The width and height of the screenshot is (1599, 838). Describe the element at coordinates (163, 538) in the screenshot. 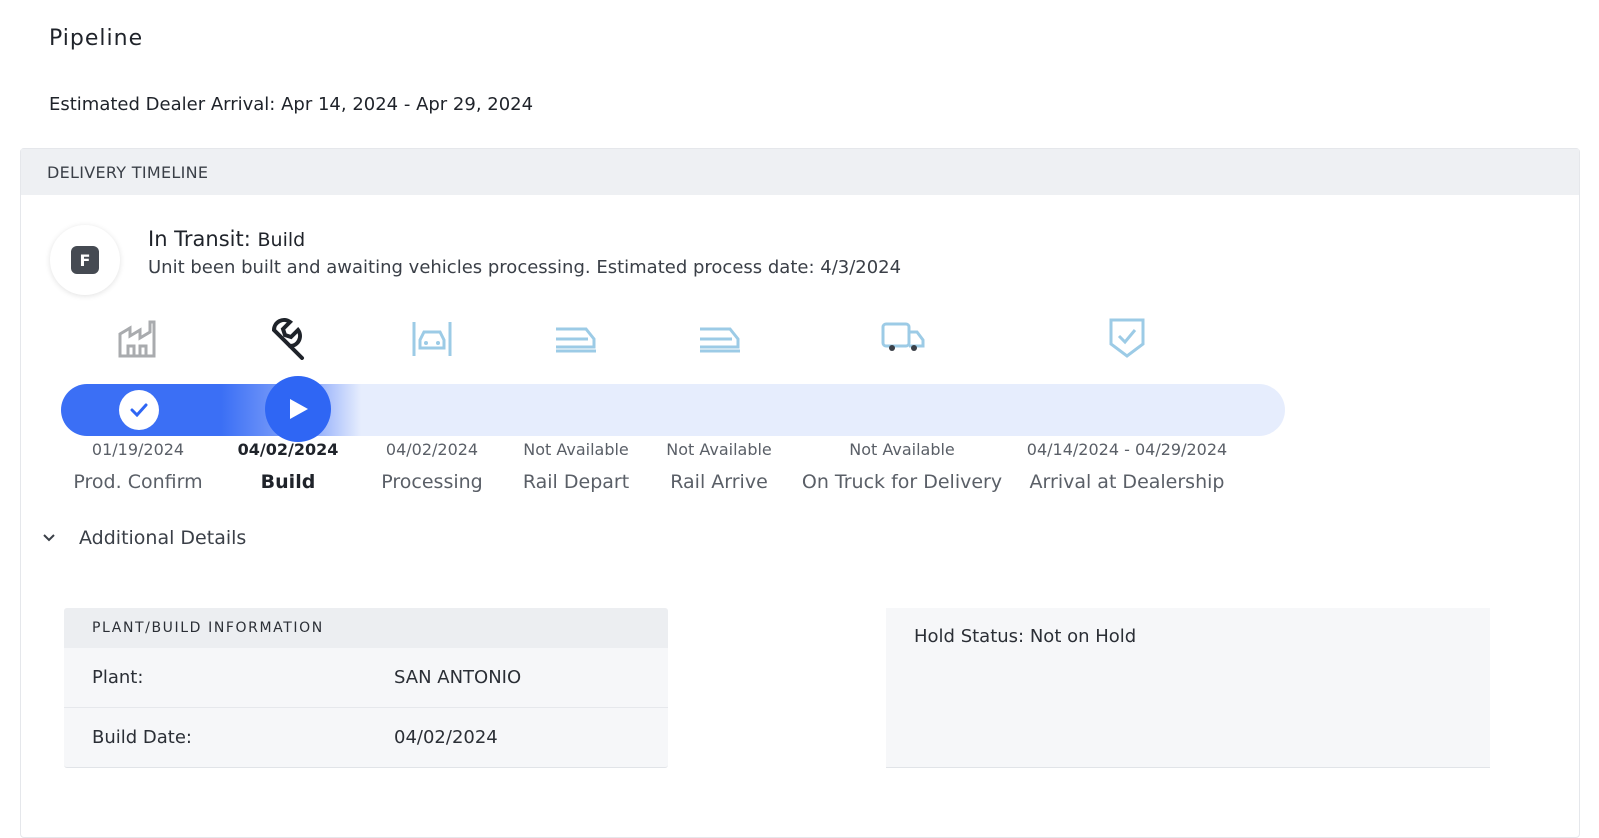

I see `additional-details-label: Additional Details` at that location.